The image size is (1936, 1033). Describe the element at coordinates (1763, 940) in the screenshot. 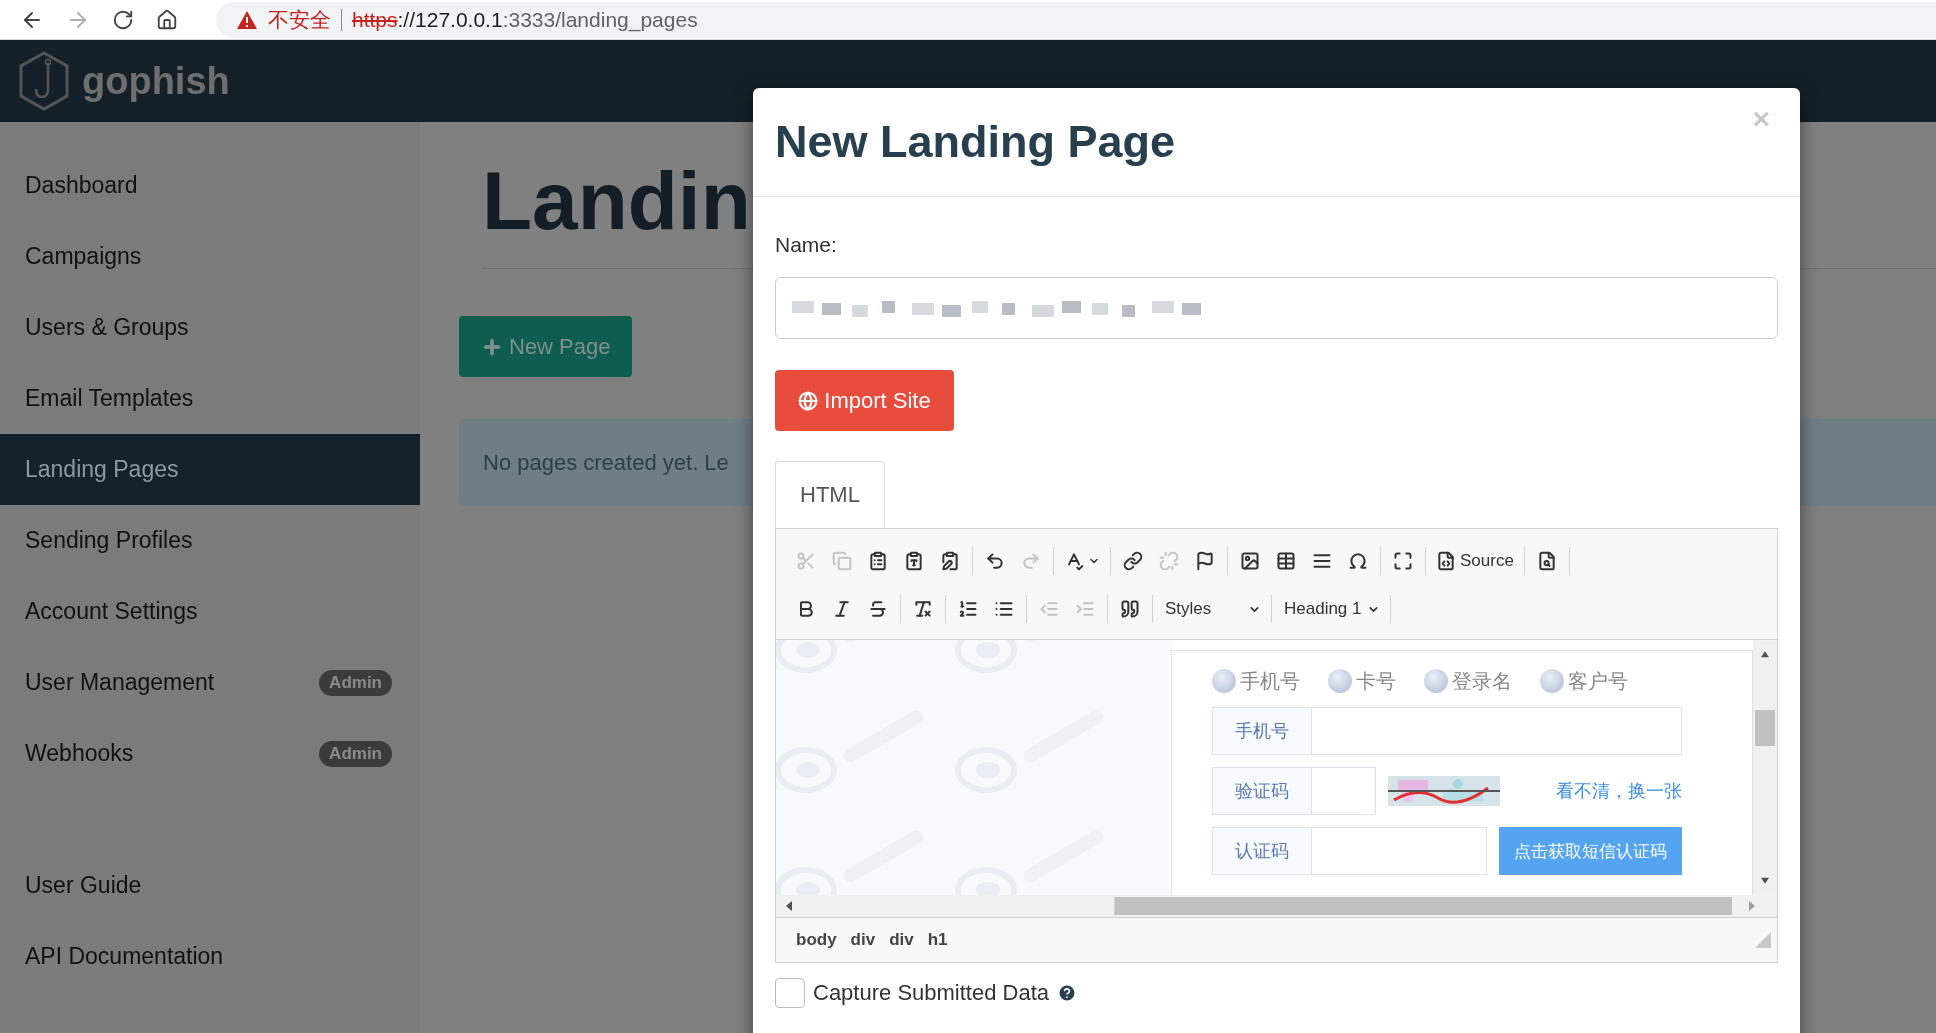

I see `resize-grip-icon` at that location.